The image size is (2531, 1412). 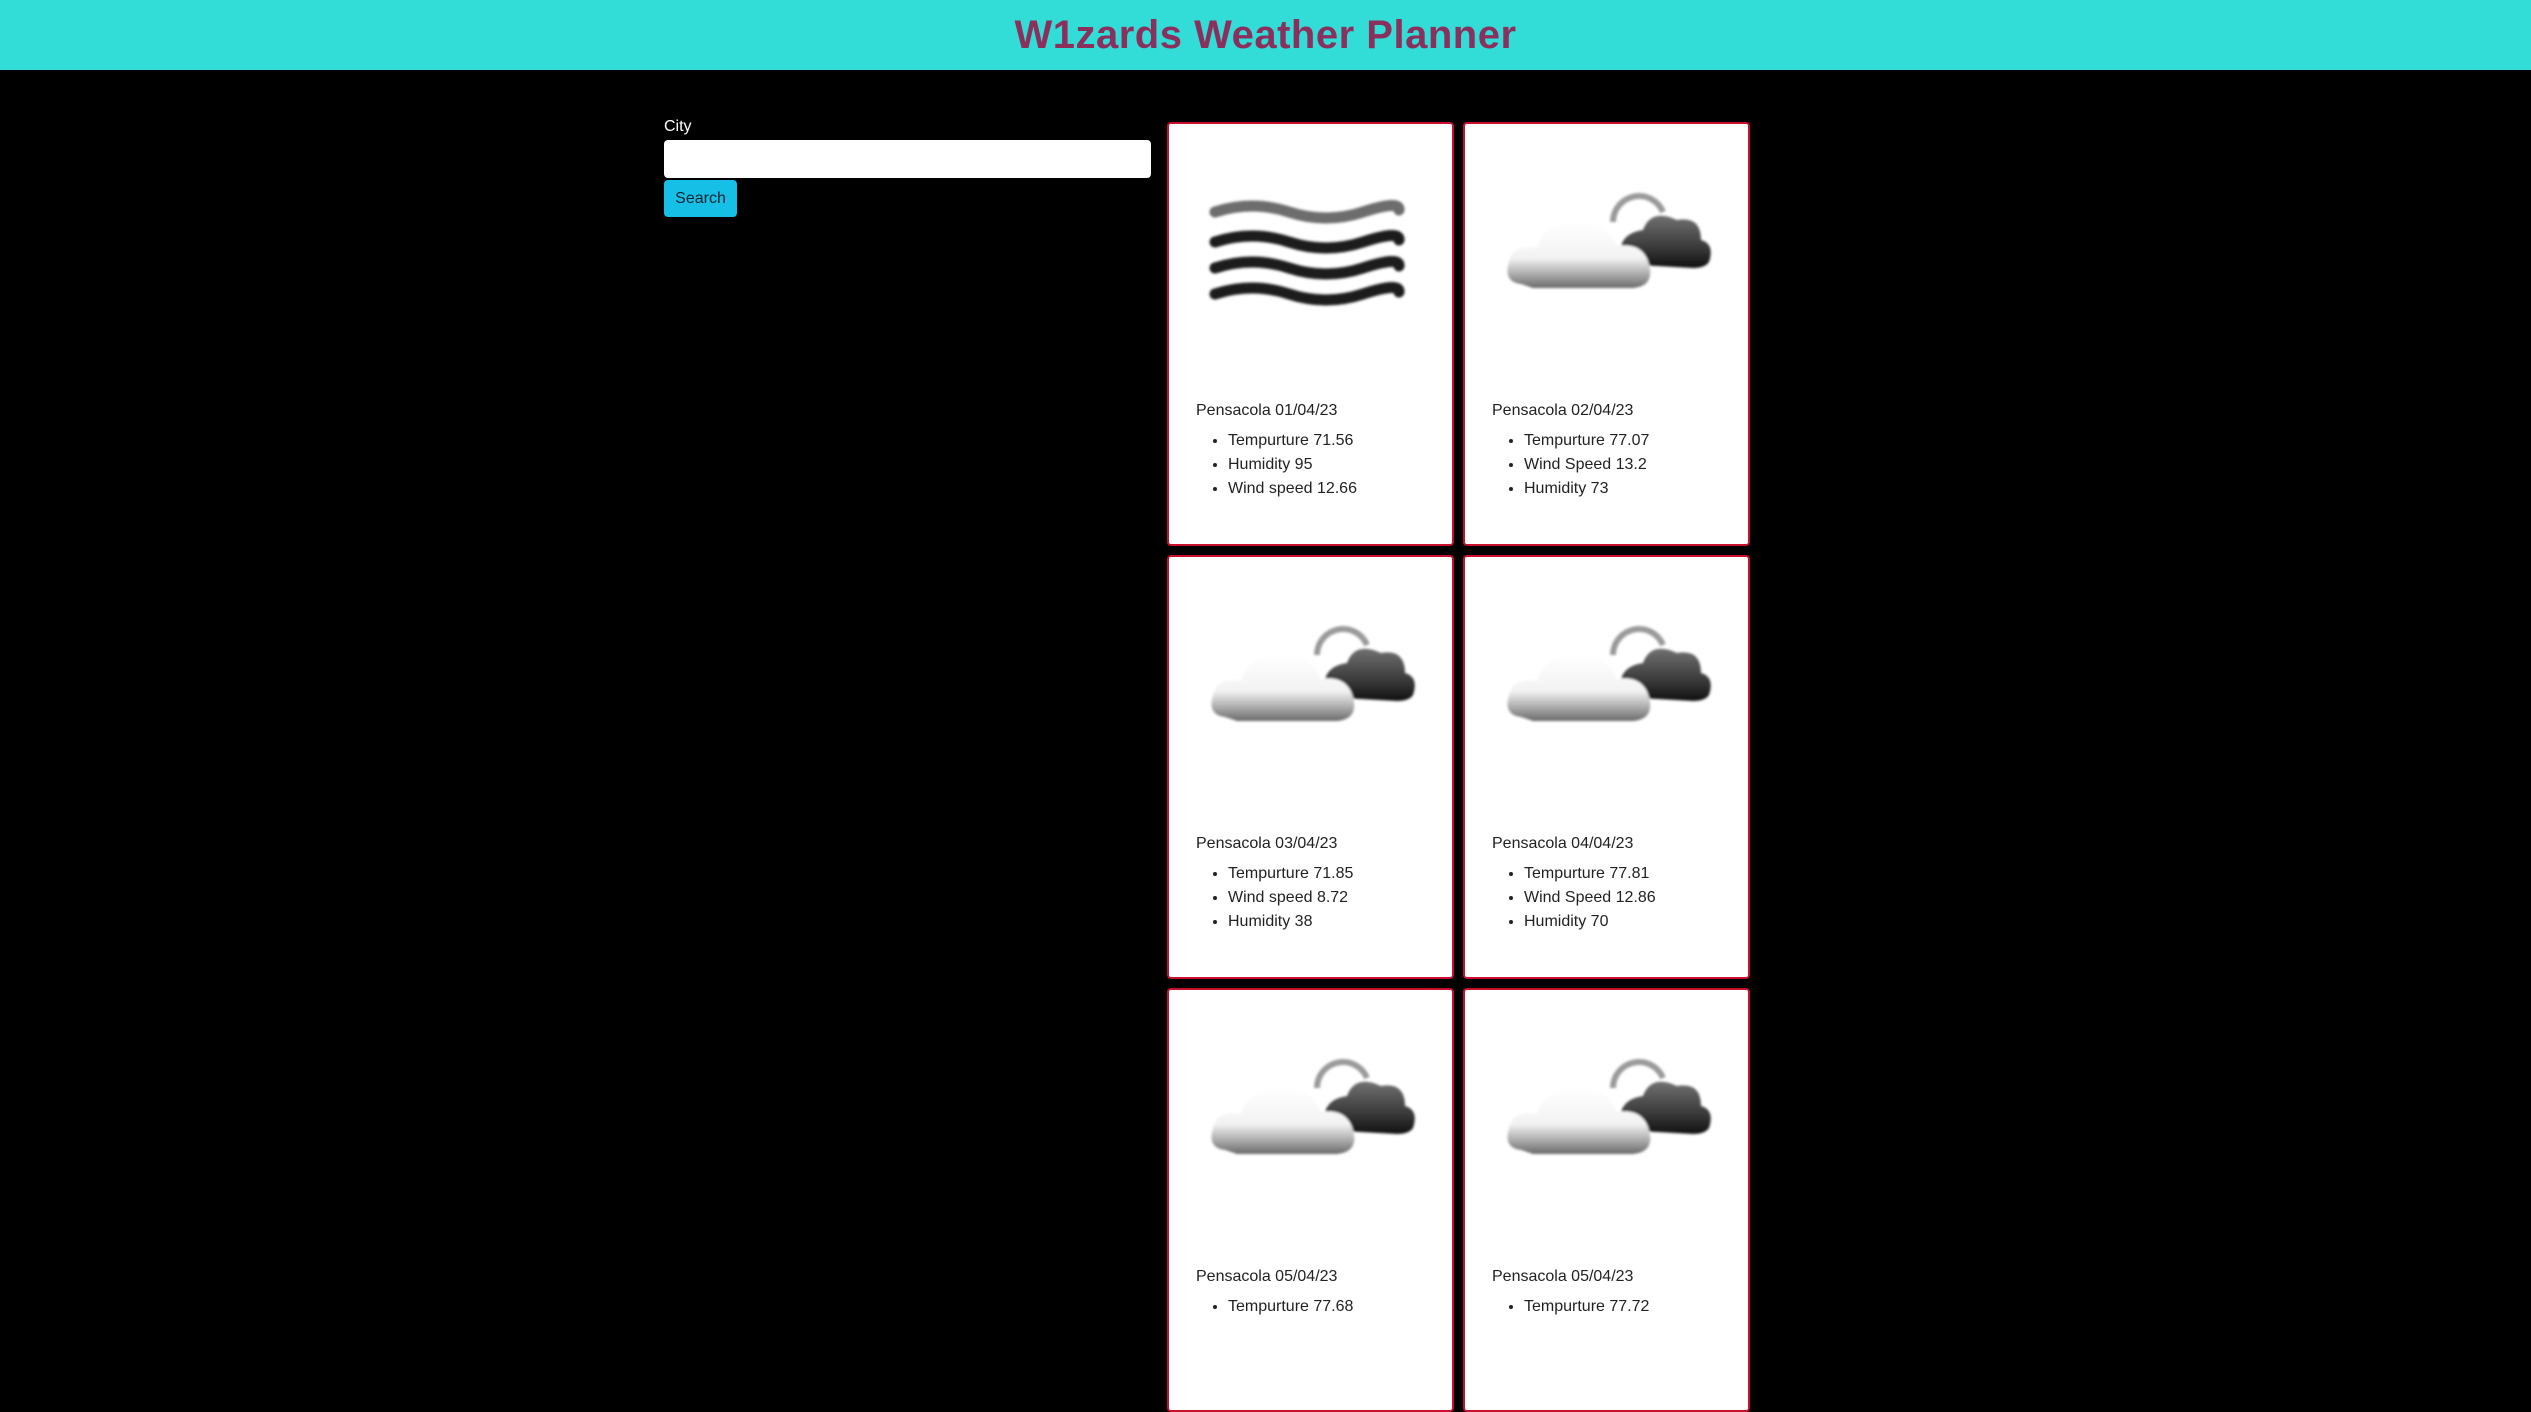 What do you see at coordinates (1290, 874) in the screenshot?
I see `temperature-stat: Tempurture 71.85` at bounding box center [1290, 874].